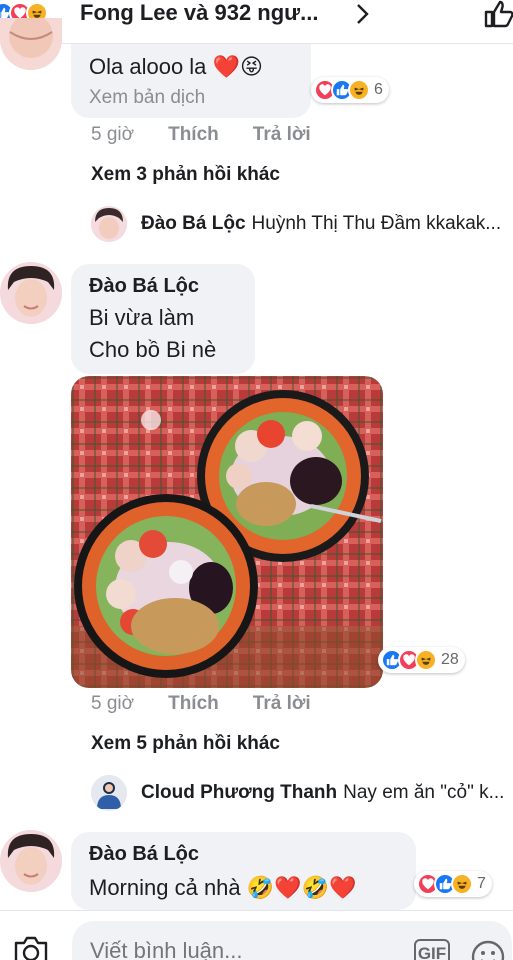  I want to click on comment-reactions-badge: 28, so click(421, 660).